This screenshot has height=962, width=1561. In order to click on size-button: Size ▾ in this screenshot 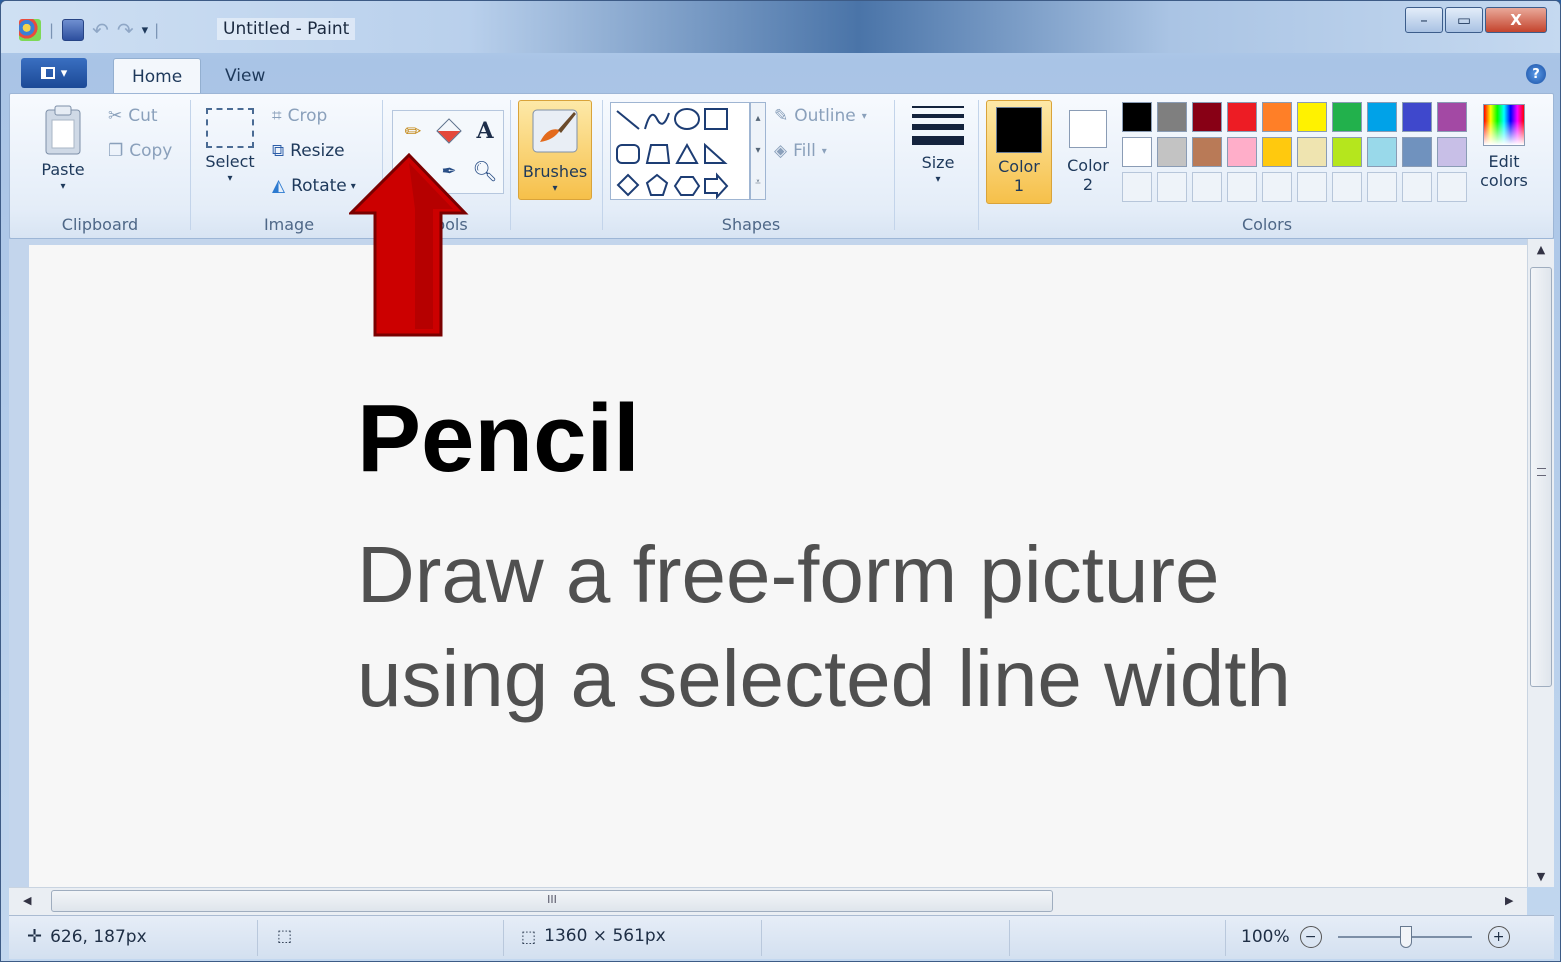, I will do `click(938, 144)`.